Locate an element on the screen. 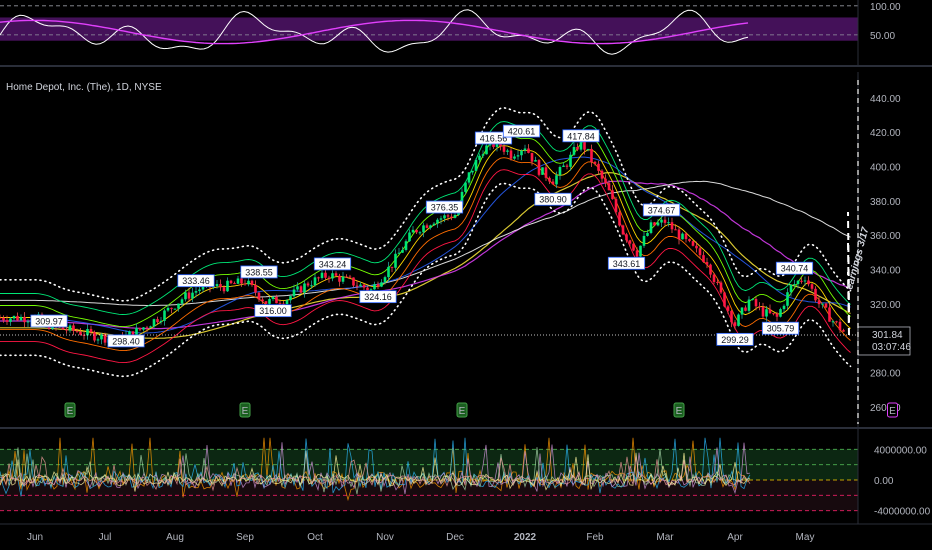 This screenshot has height=550, width=932. x-tick-label: Feb is located at coordinates (595, 537).